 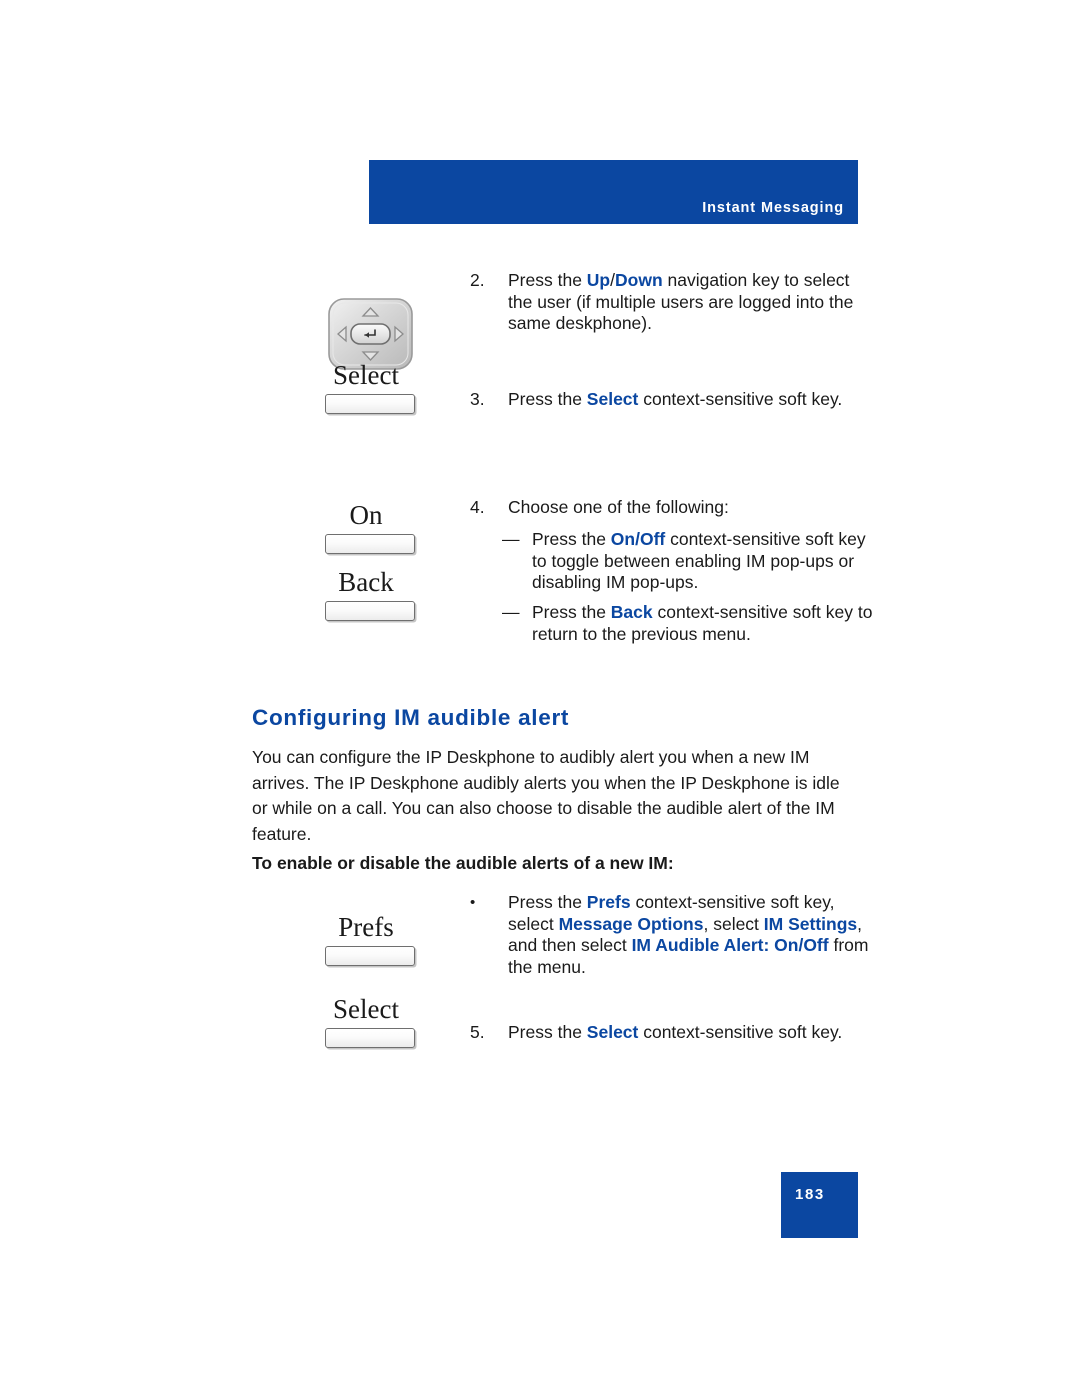 I want to click on keyword-prefs: Prefs, so click(x=608, y=902).